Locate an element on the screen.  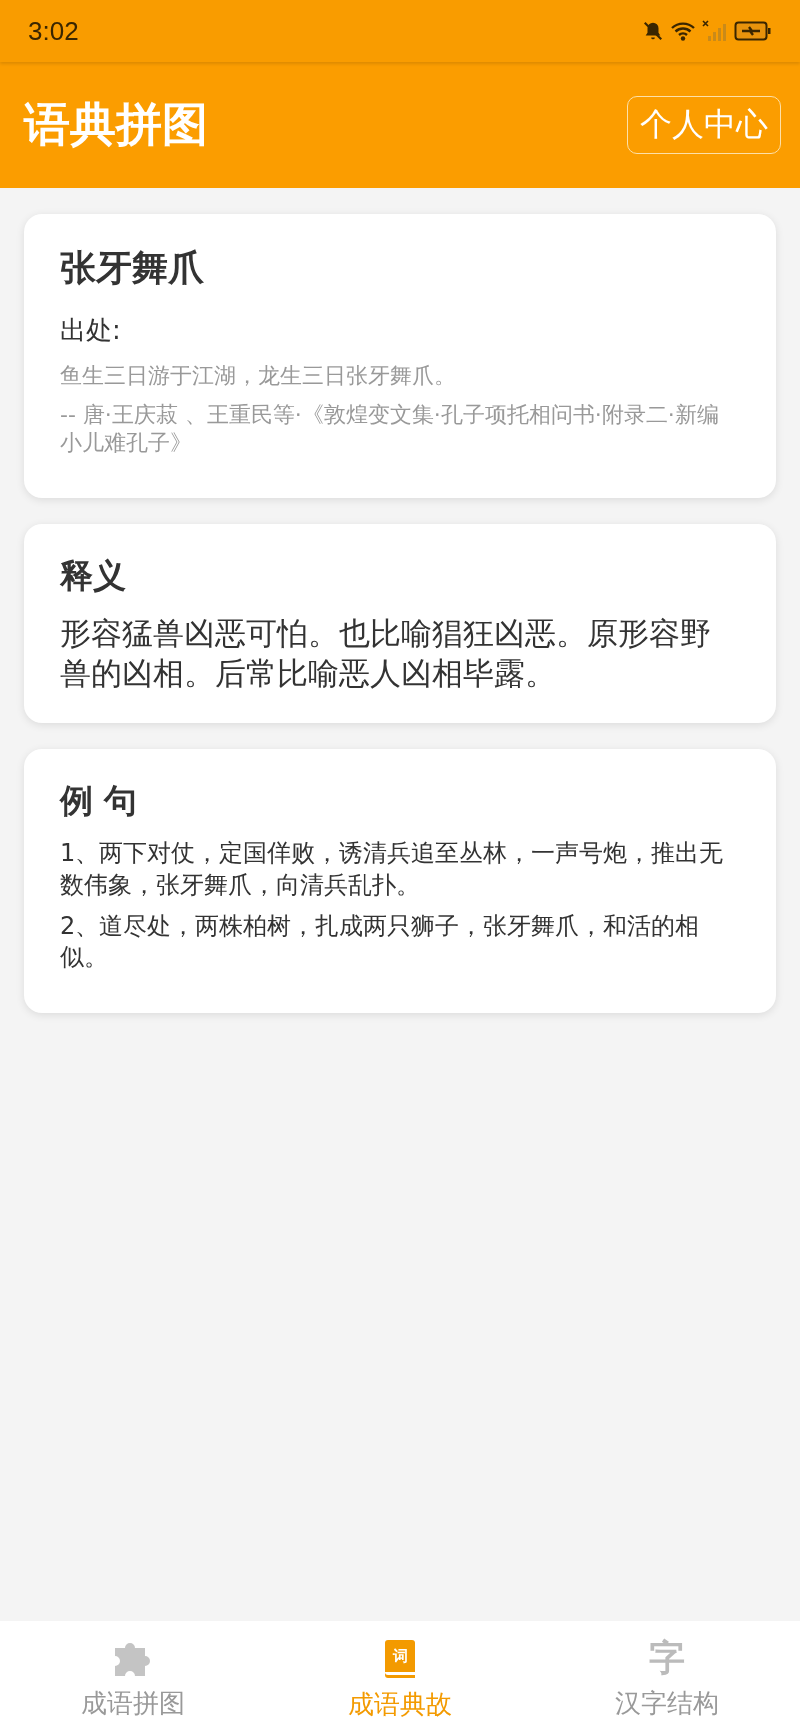
example-sentence: 2、道尽处，两株柏树，扎成两只狮子，张牙舞爪，和活的相似。 is located at coordinates (380, 941).